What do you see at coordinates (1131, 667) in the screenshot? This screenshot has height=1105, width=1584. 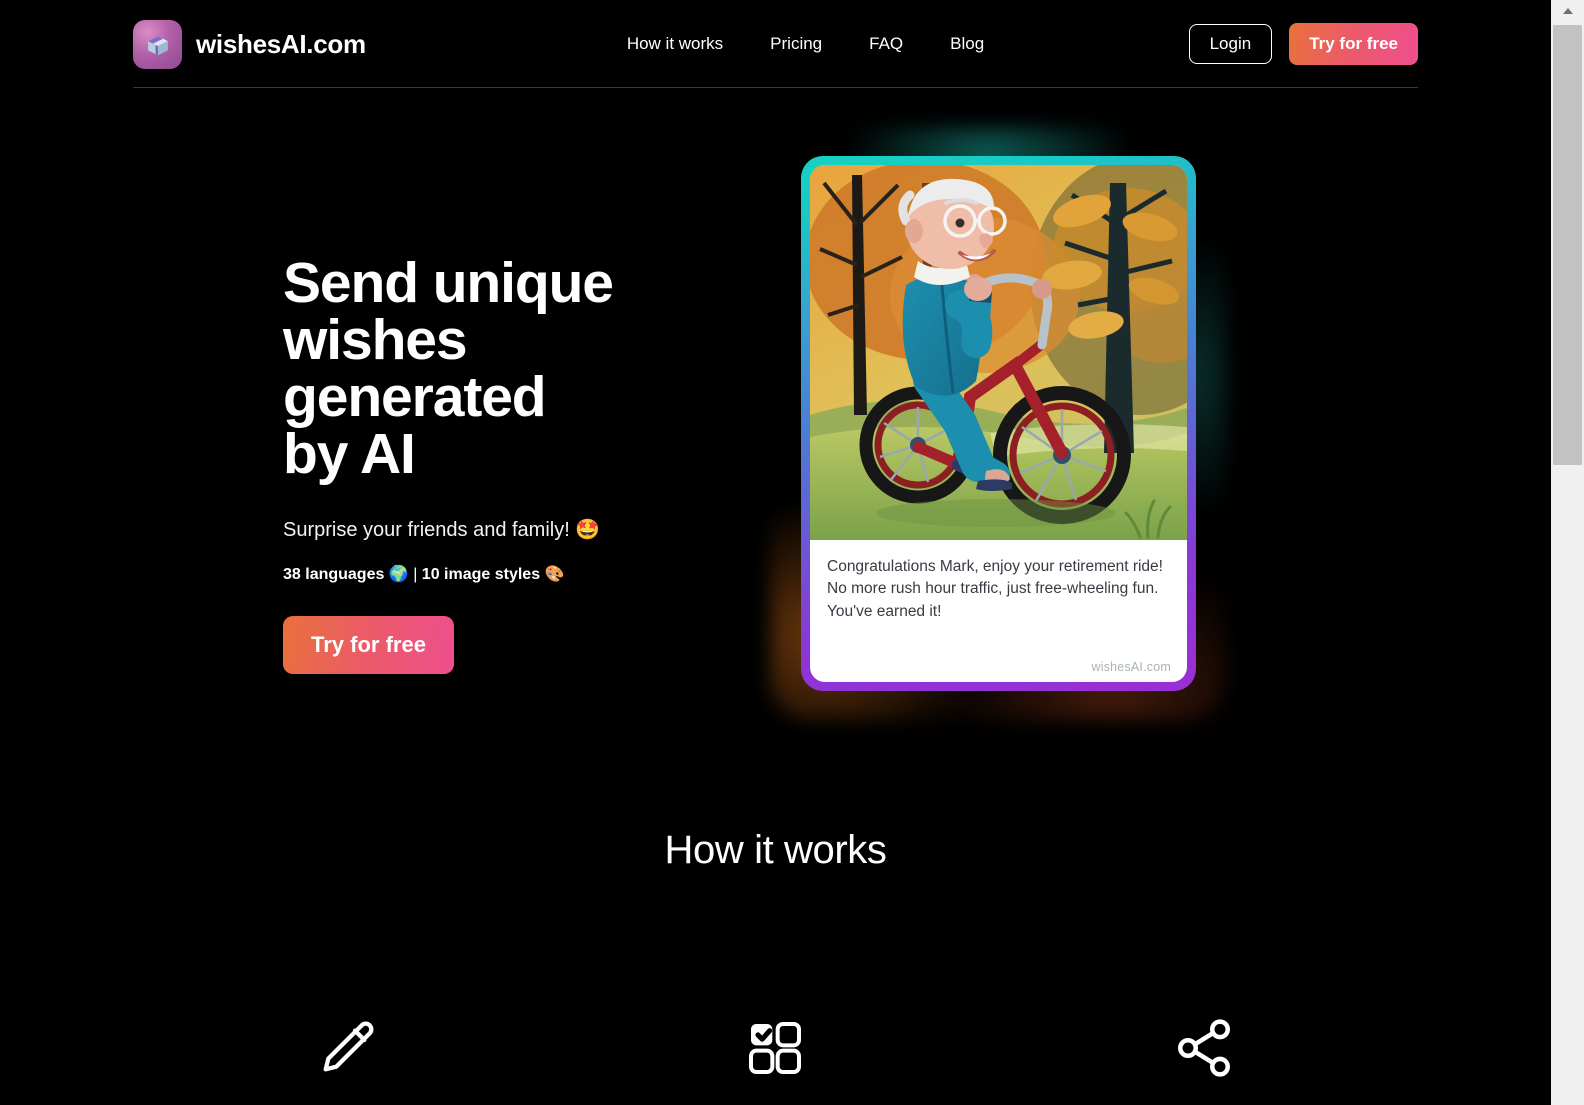 I see `greeting-card-watermark: wishesAI.com` at bounding box center [1131, 667].